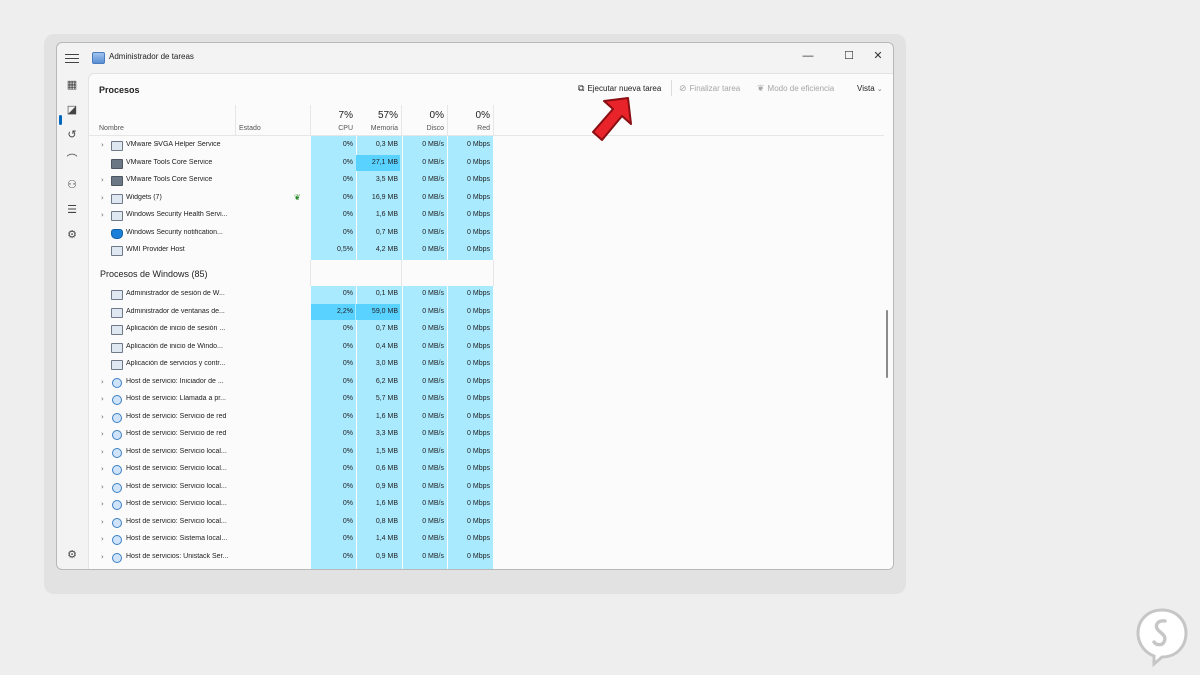 The image size is (1200, 675). What do you see at coordinates (878, 56) in the screenshot?
I see `close-button: ✕` at bounding box center [878, 56].